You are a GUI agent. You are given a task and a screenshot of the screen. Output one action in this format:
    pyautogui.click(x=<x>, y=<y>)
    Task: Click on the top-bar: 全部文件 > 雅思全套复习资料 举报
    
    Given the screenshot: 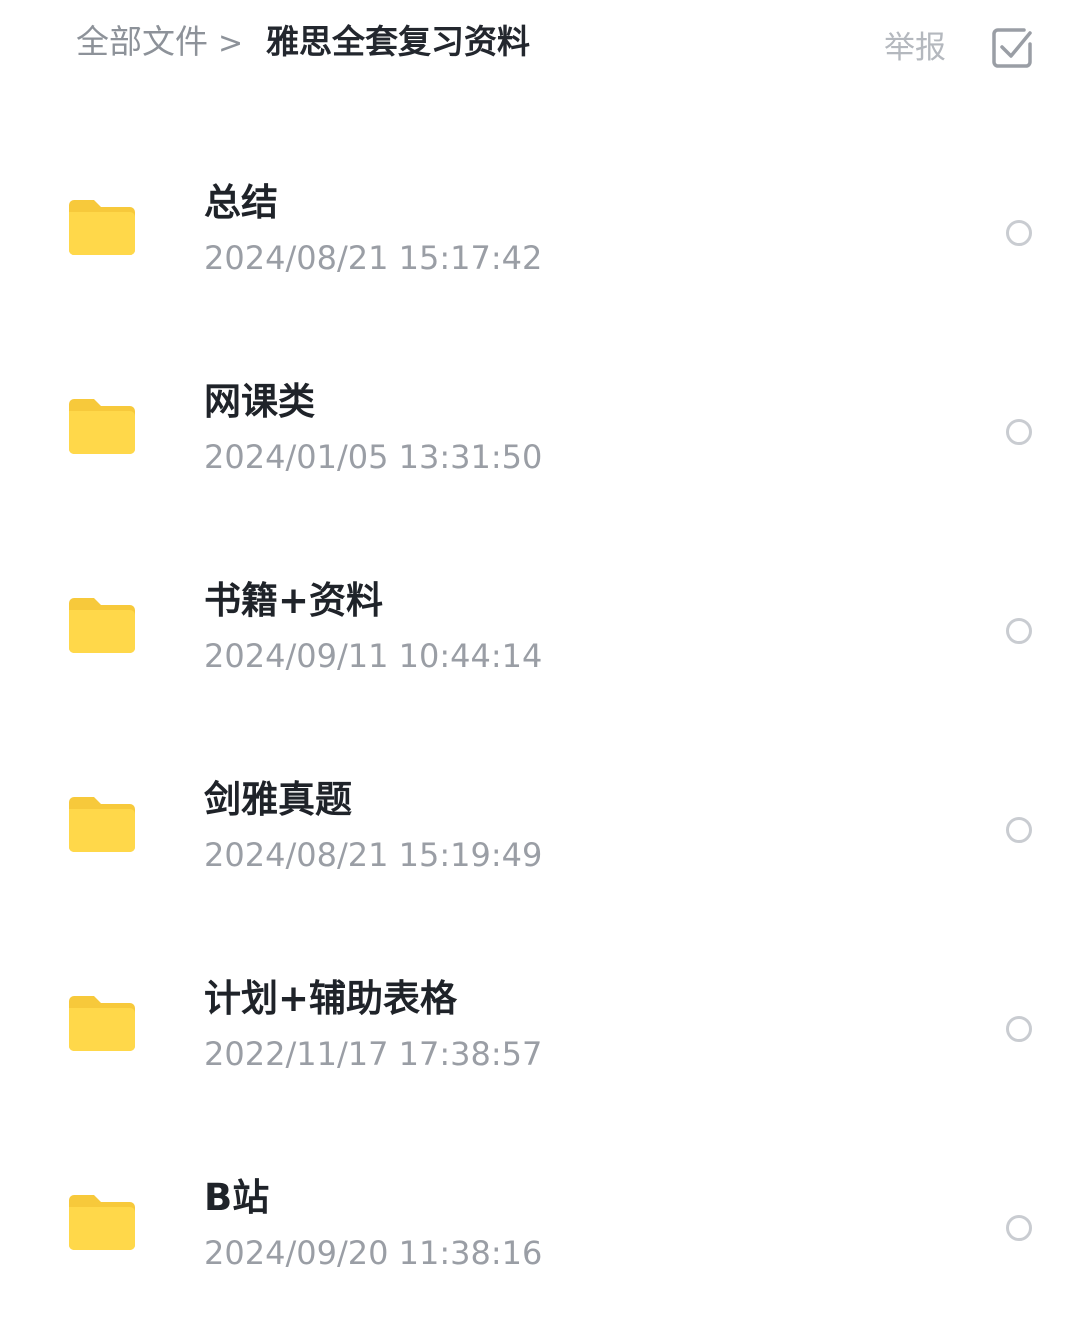 What is the action you would take?
    pyautogui.click(x=540, y=45)
    